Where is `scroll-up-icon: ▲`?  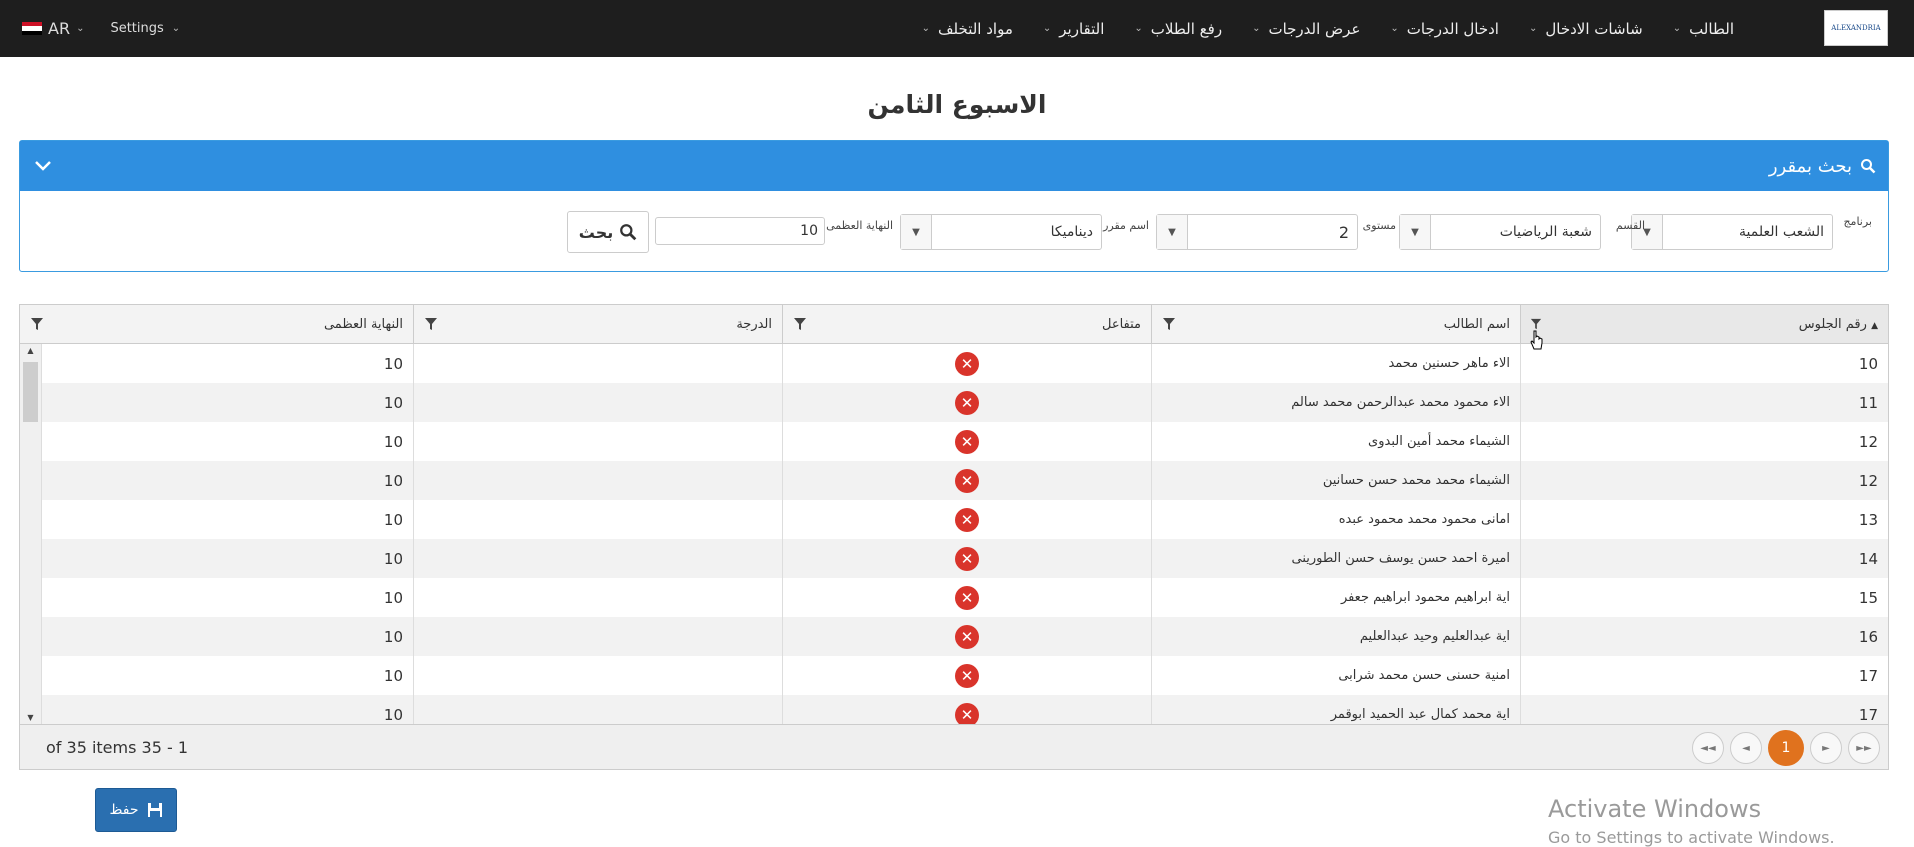
scroll-up-icon: ▲ is located at coordinates (30, 351).